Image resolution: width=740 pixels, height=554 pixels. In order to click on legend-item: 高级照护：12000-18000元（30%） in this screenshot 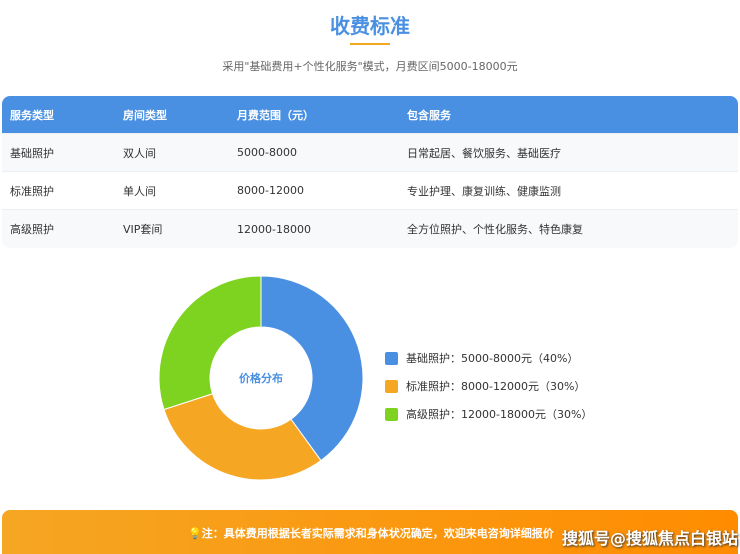, I will do `click(488, 414)`.